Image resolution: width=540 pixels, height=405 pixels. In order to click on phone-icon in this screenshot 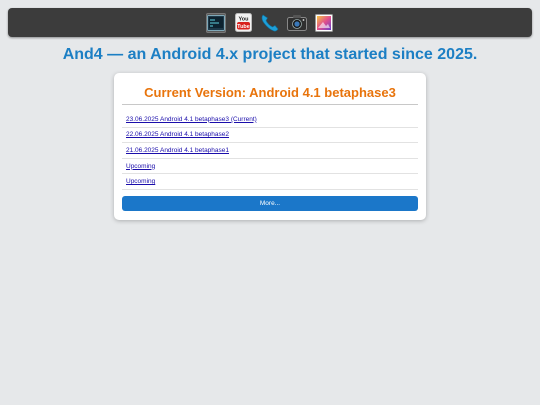, I will do `click(270, 23)`.